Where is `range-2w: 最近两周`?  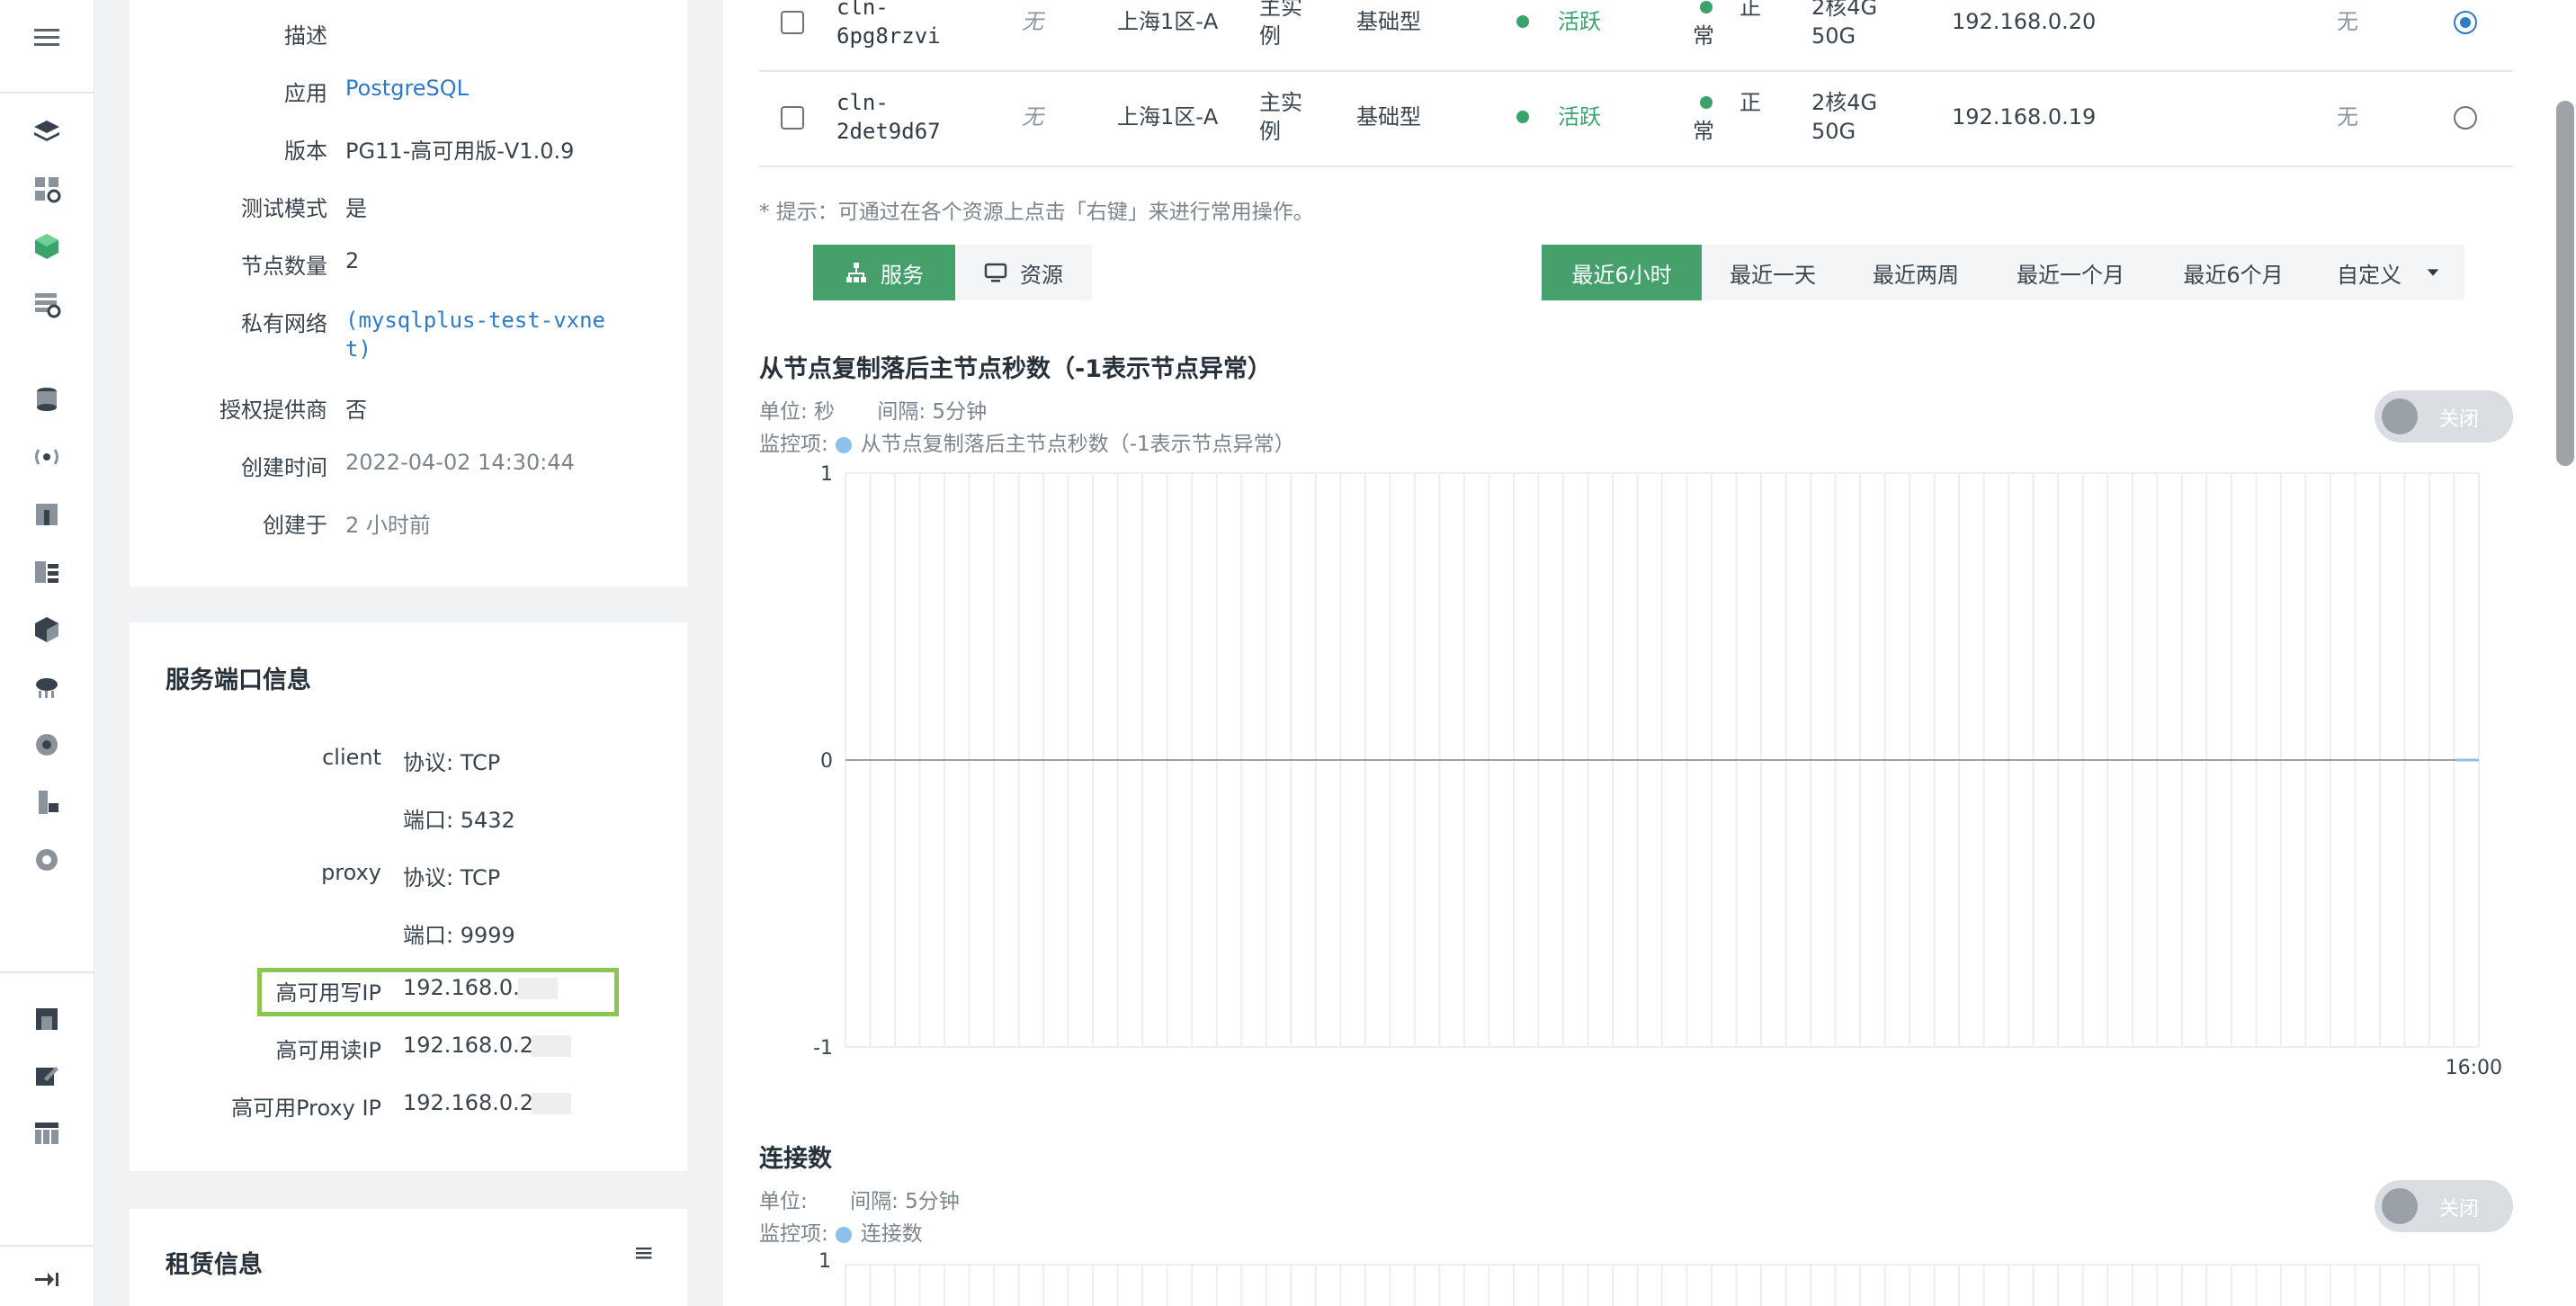
range-2w: 最近两周 is located at coordinates (1916, 272).